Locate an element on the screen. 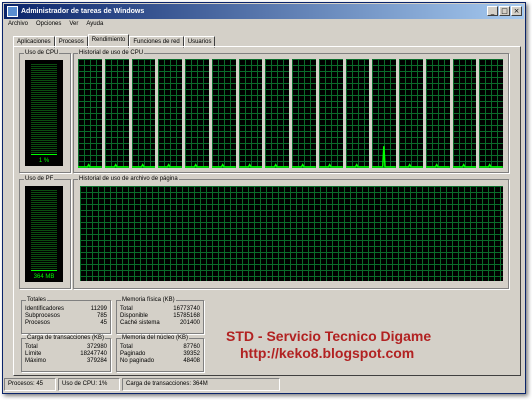  cpu-history-label: Historial de uso de CPU is located at coordinates (111, 53).